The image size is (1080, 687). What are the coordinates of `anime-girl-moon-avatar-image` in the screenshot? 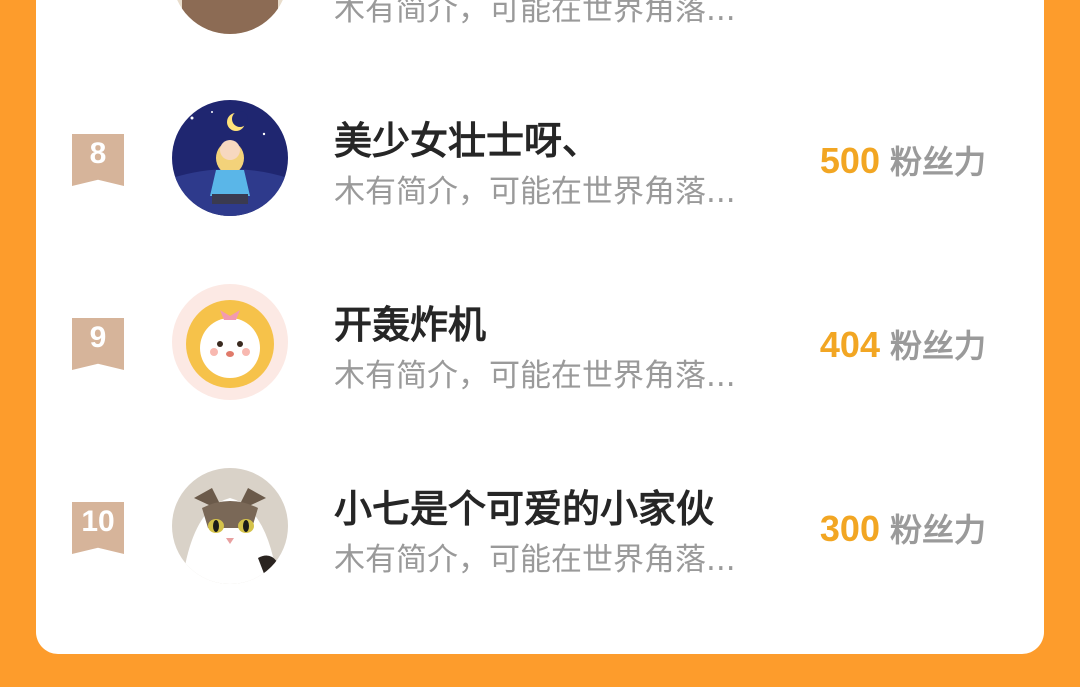 It's located at (230, 158).